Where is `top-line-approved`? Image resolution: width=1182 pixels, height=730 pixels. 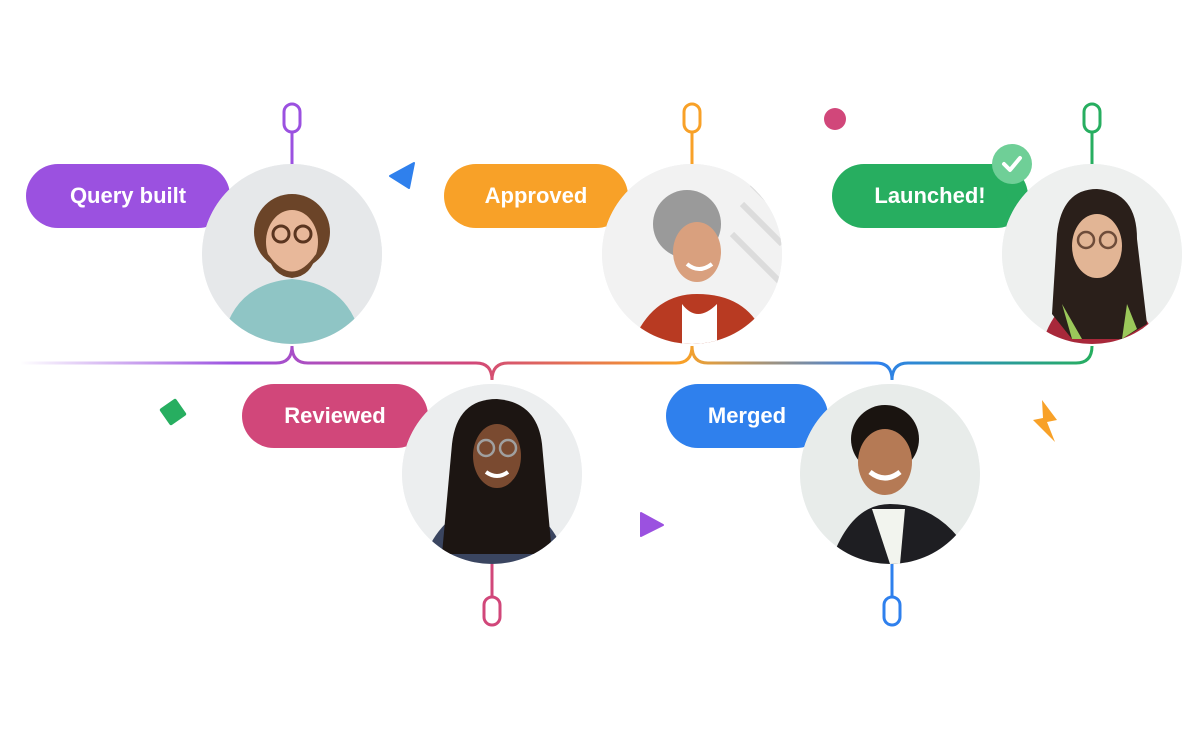
top-line-approved is located at coordinates (692, 83).